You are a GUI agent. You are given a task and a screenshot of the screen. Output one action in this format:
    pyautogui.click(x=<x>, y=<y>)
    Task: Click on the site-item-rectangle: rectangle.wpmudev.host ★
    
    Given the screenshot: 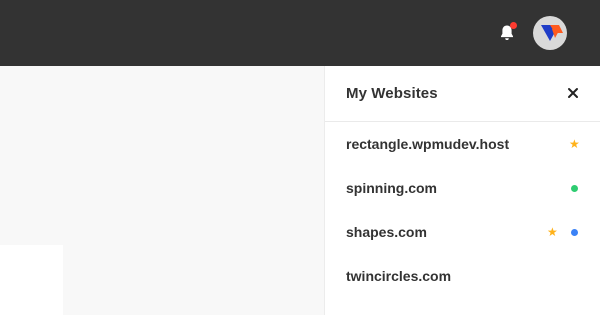 What is the action you would take?
    pyautogui.click(x=462, y=144)
    